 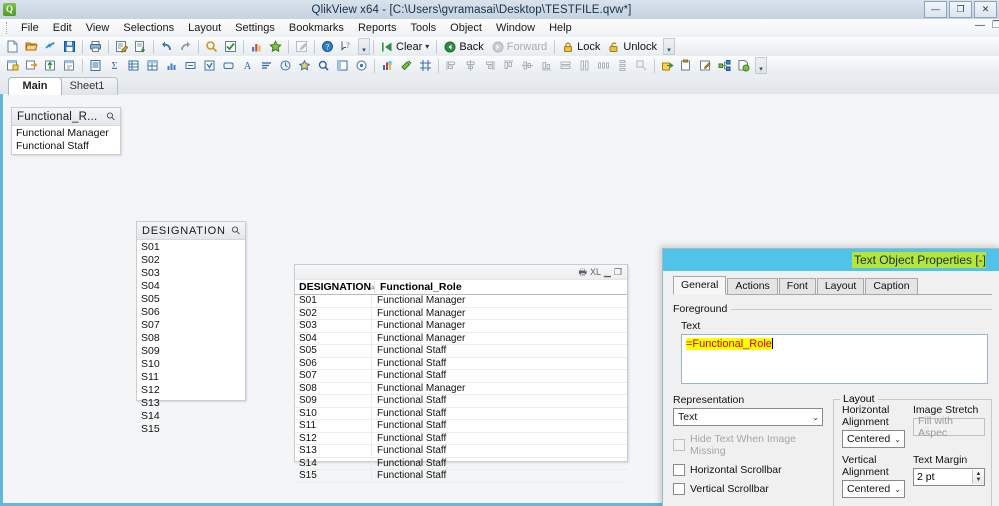 What do you see at coordinates (152, 65) in the screenshot?
I see `table-box-icon` at bounding box center [152, 65].